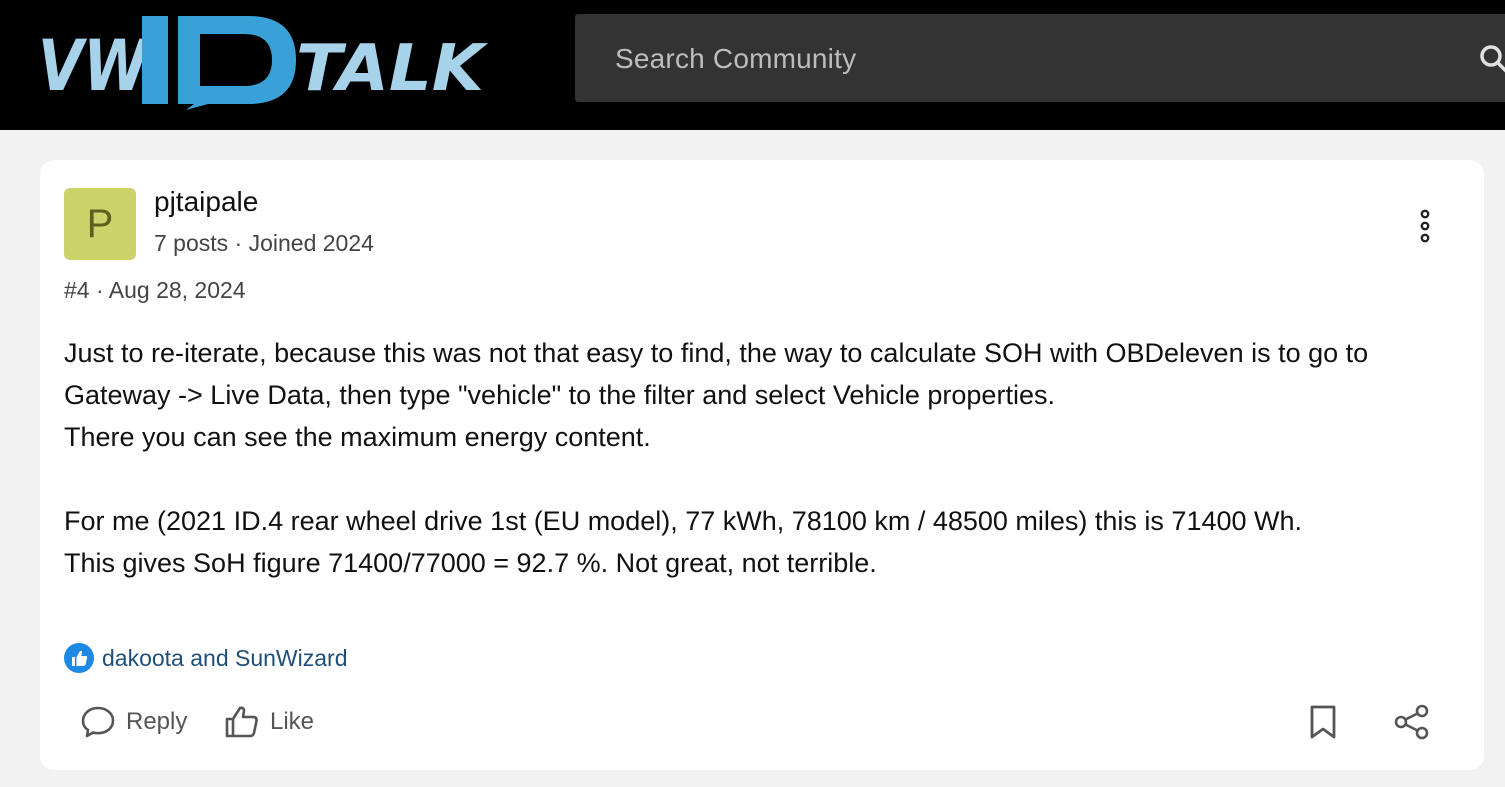  What do you see at coordinates (1412, 722) in the screenshot?
I see `share-icon` at bounding box center [1412, 722].